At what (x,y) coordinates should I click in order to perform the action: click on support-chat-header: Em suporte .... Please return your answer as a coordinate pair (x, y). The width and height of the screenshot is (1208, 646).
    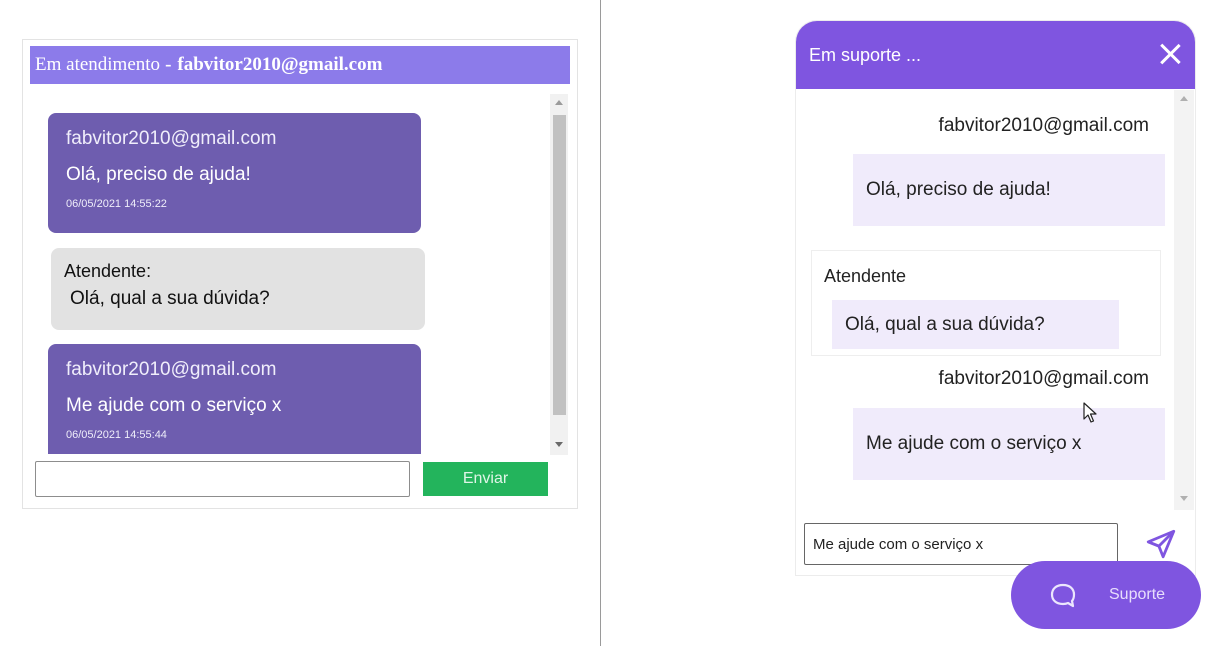
    Looking at the image, I should click on (995, 55).